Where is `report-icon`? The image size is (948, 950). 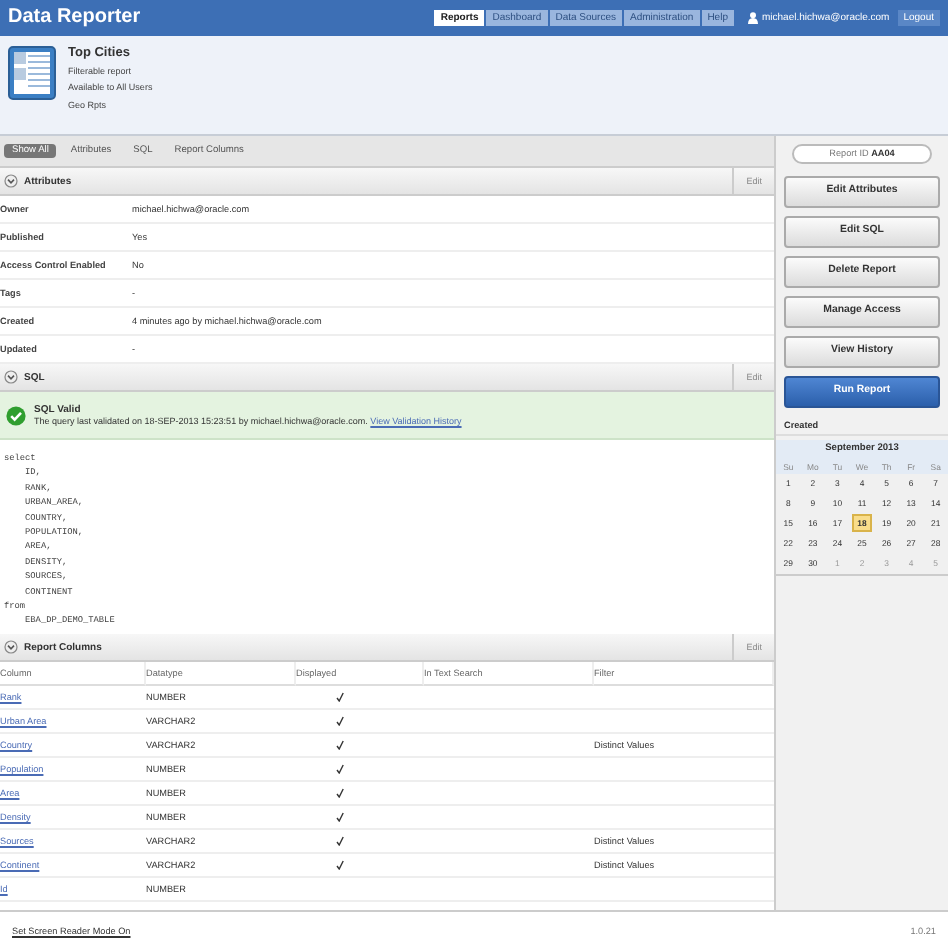
report-icon is located at coordinates (32, 73).